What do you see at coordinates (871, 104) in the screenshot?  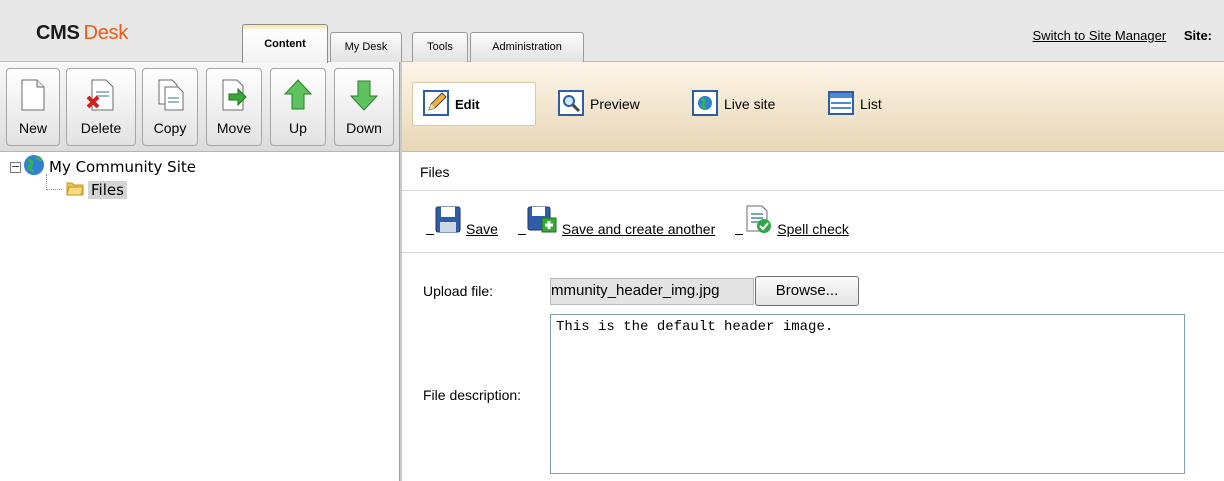 I see `list-mode-label: List` at bounding box center [871, 104].